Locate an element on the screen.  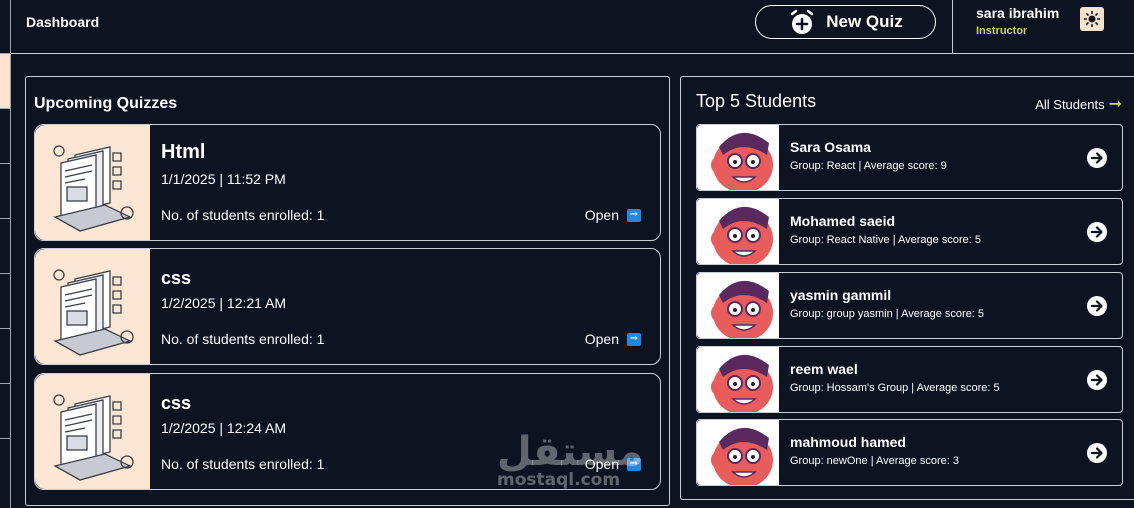
user-name: sara ibrahim is located at coordinates (1018, 13).